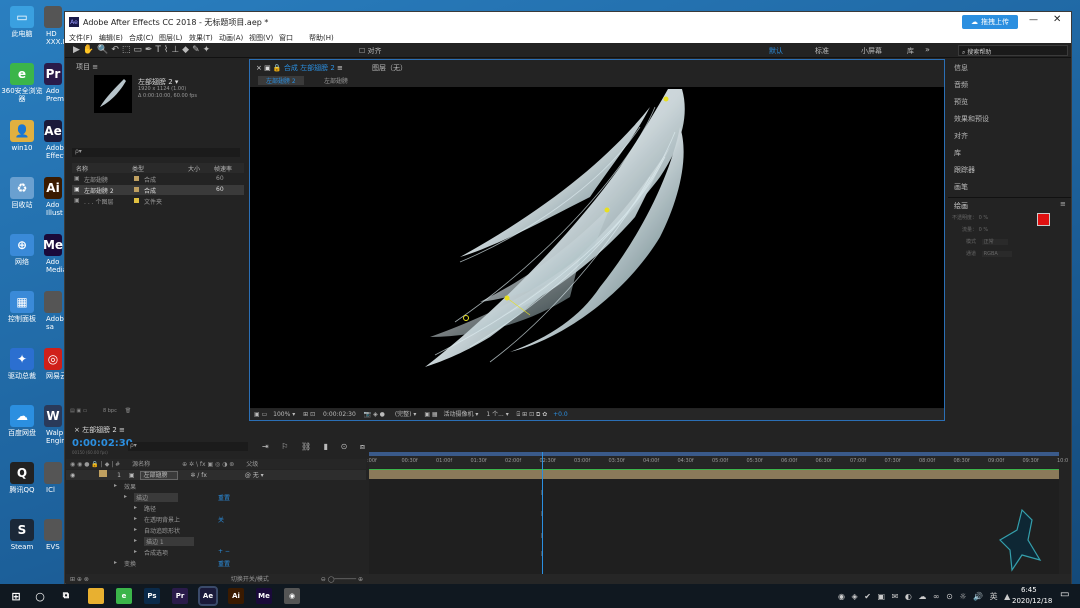 The width and height of the screenshot is (1080, 608). What do you see at coordinates (261, 414) in the screenshot?
I see `region-icon: ▣ ▭` at bounding box center [261, 414].